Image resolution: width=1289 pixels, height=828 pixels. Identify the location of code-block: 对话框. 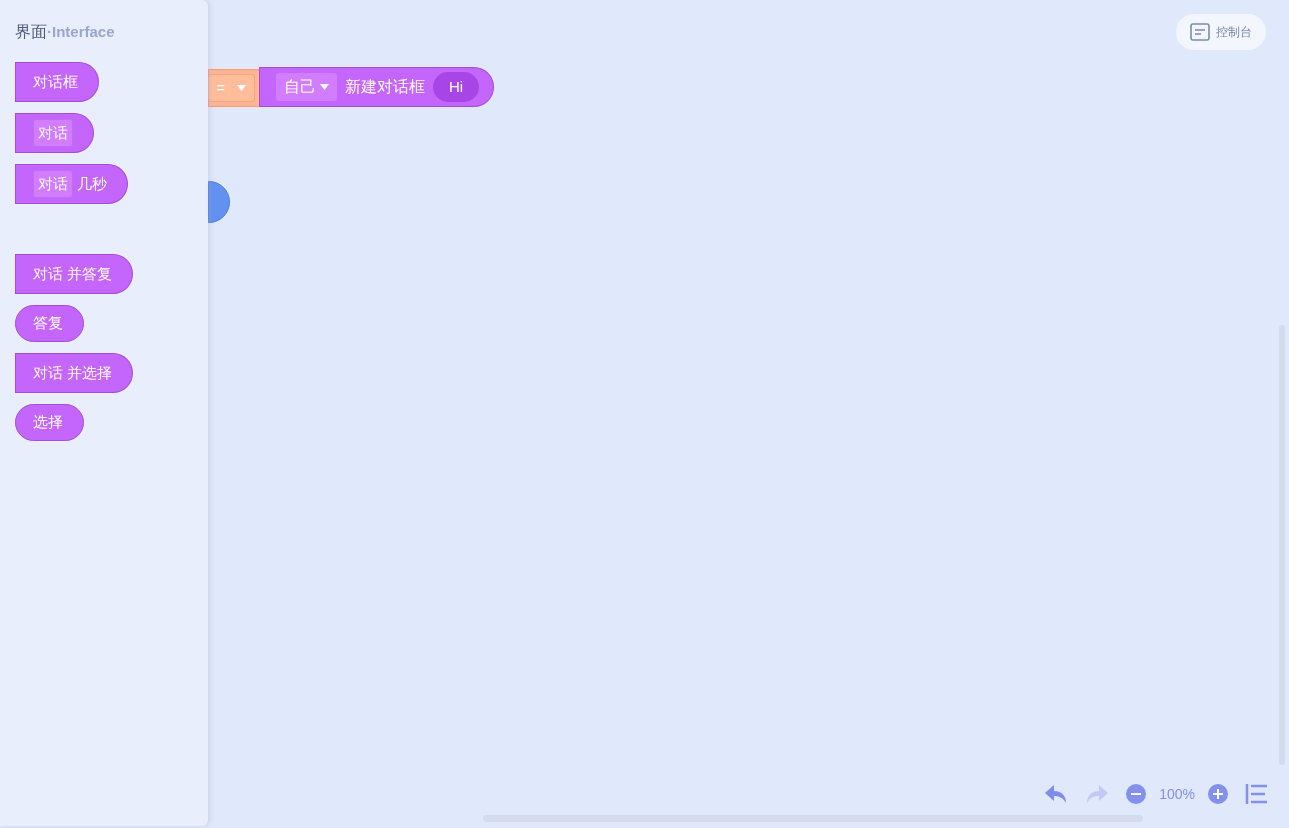
(57, 82).